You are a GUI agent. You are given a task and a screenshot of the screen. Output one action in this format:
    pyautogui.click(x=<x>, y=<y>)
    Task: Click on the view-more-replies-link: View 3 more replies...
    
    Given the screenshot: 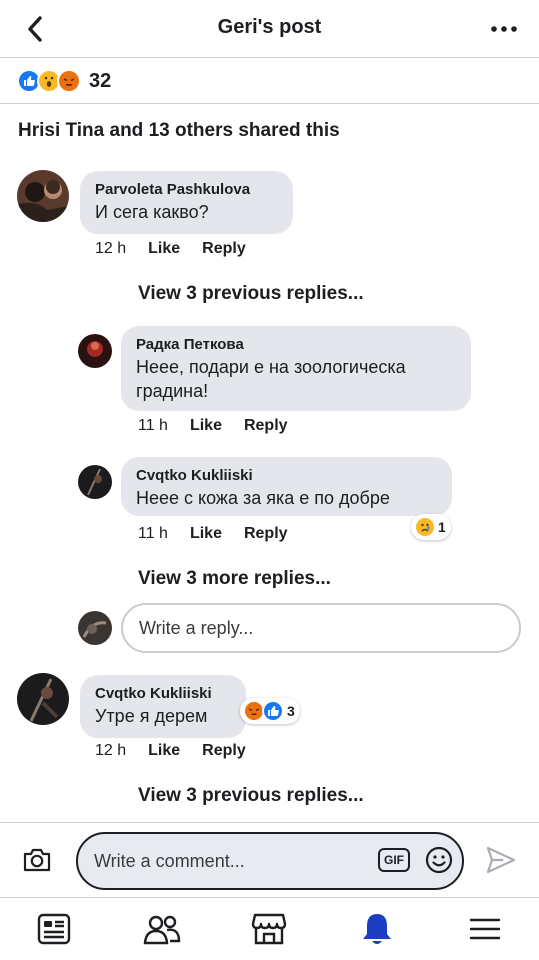 What is the action you would take?
    pyautogui.click(x=234, y=579)
    